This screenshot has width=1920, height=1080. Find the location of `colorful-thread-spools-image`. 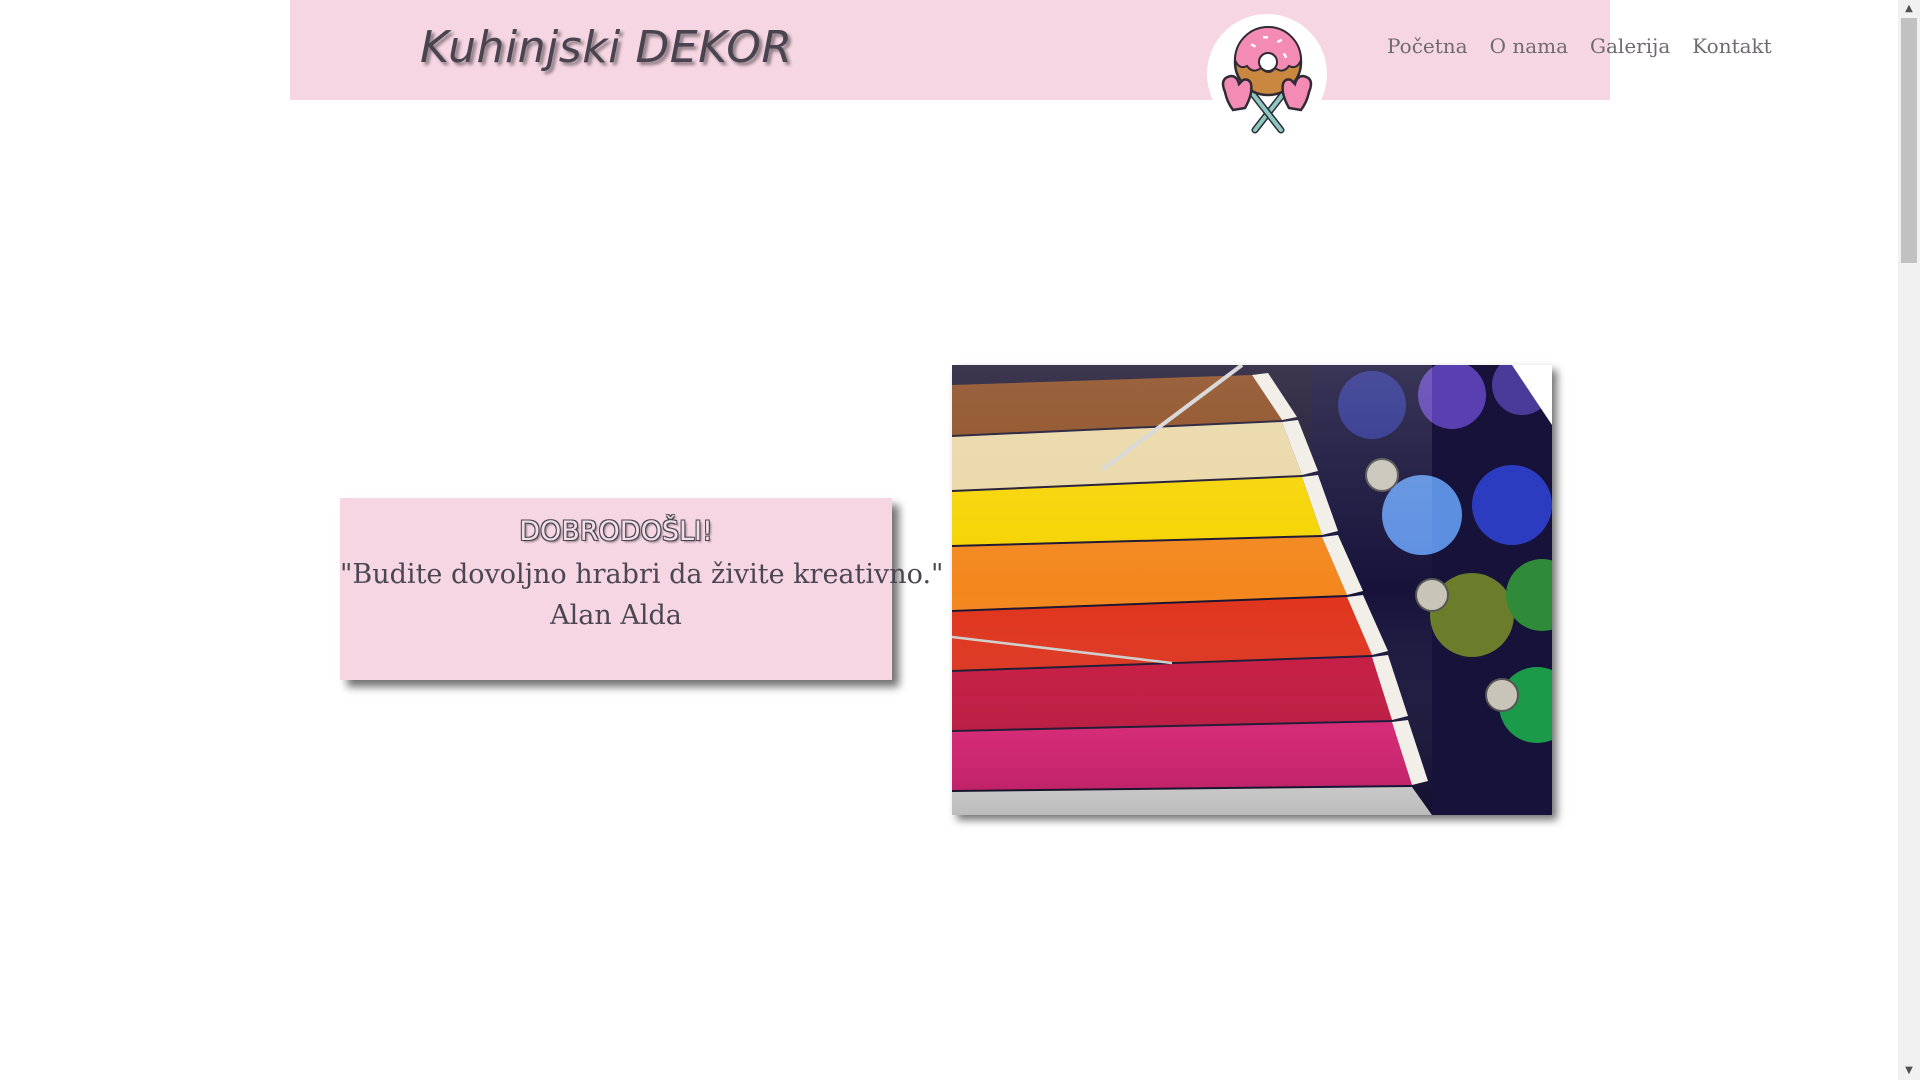

colorful-thread-spools-image is located at coordinates (1252, 590).